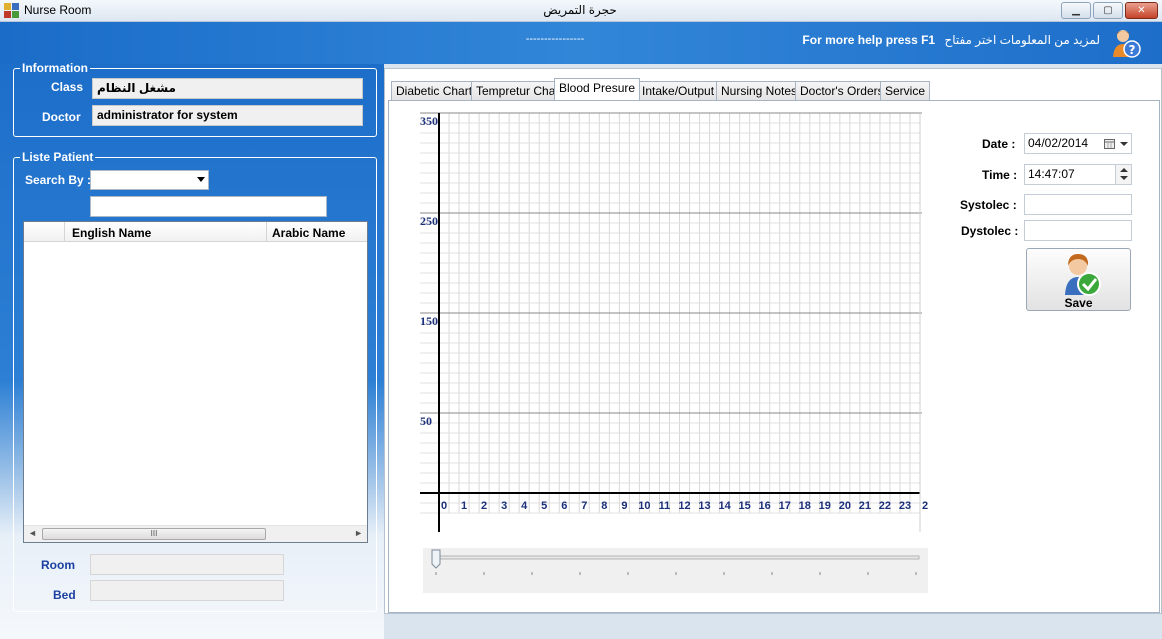 Image resolution: width=1162 pixels, height=639 pixels. I want to click on diastolic-input, so click(1078, 230).